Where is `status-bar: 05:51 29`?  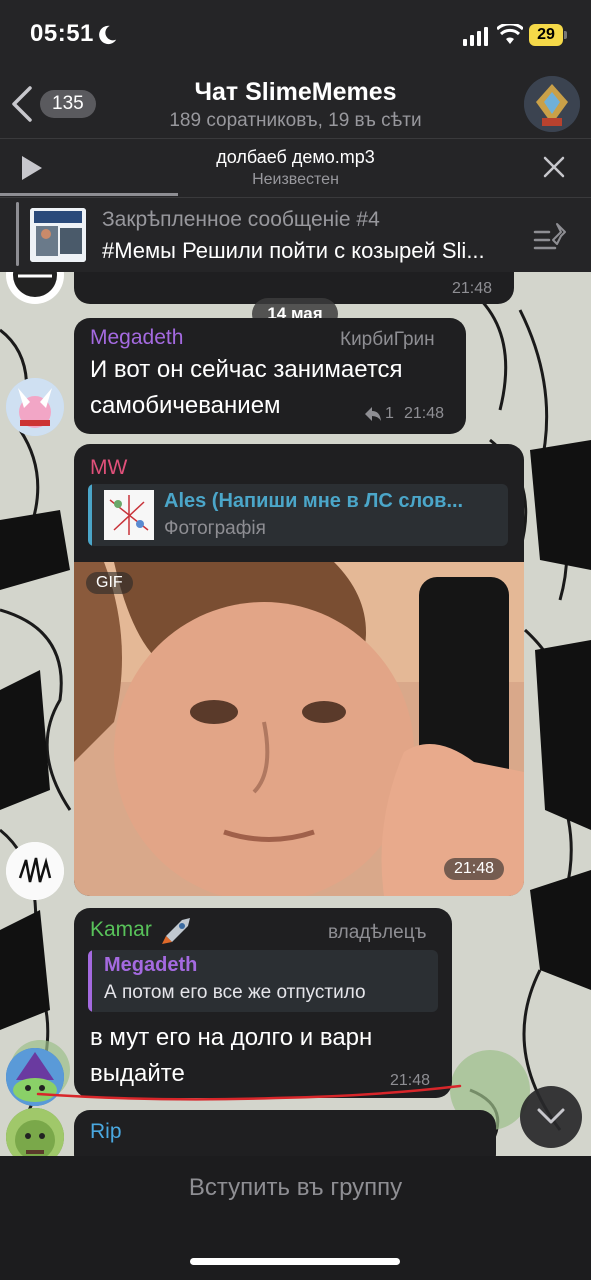
status-bar: 05:51 29 is located at coordinates (295, 35).